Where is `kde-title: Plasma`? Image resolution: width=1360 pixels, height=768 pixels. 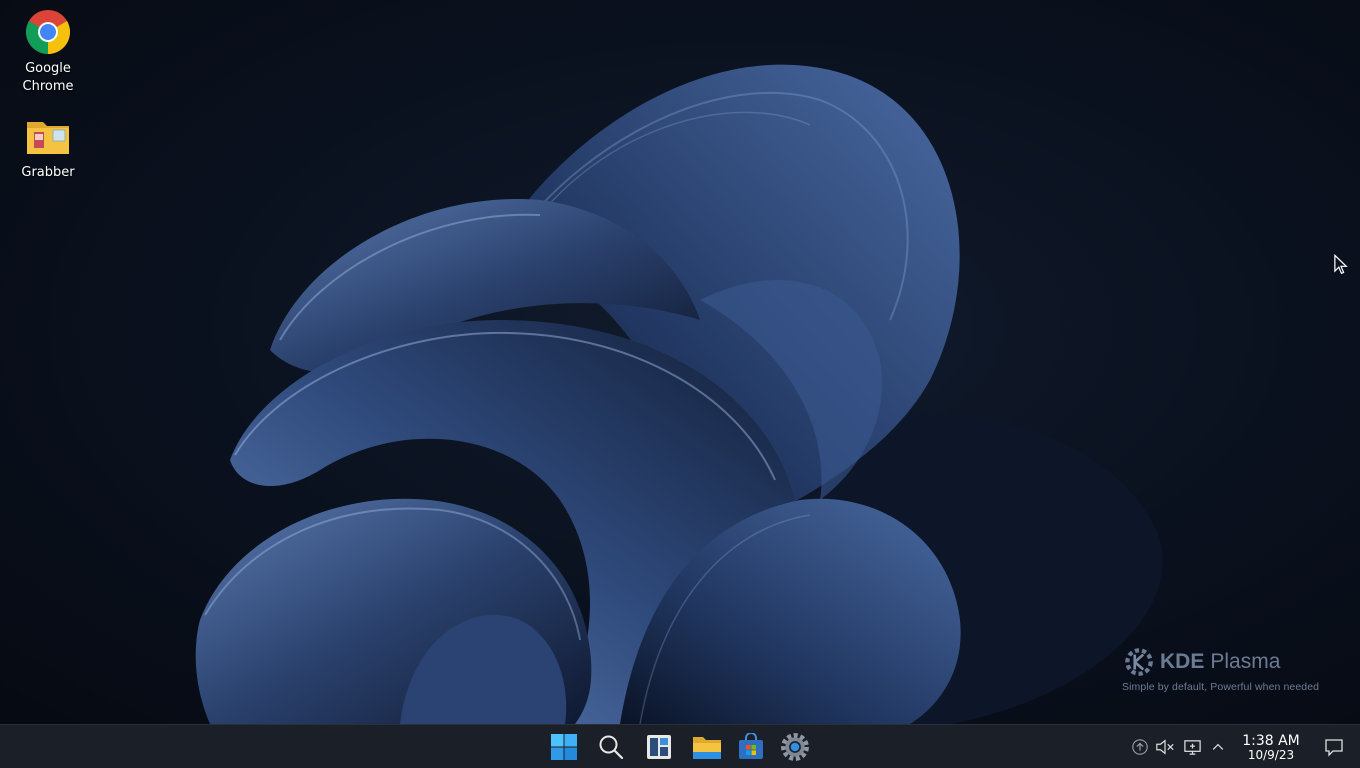
kde-title: Plasma is located at coordinates (1245, 661).